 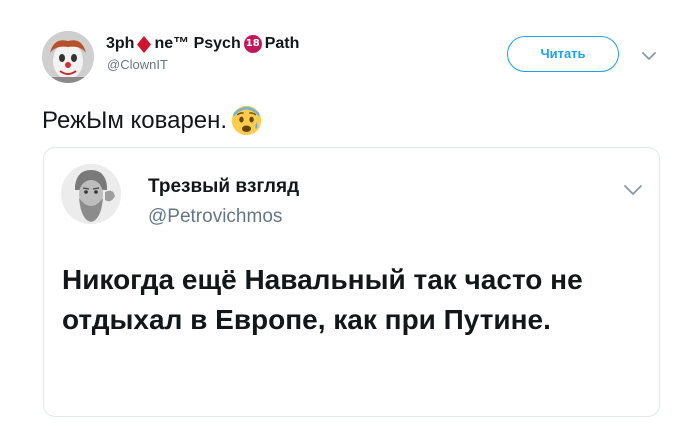 What do you see at coordinates (282, 43) in the screenshot?
I see `author-name-part: Path` at bounding box center [282, 43].